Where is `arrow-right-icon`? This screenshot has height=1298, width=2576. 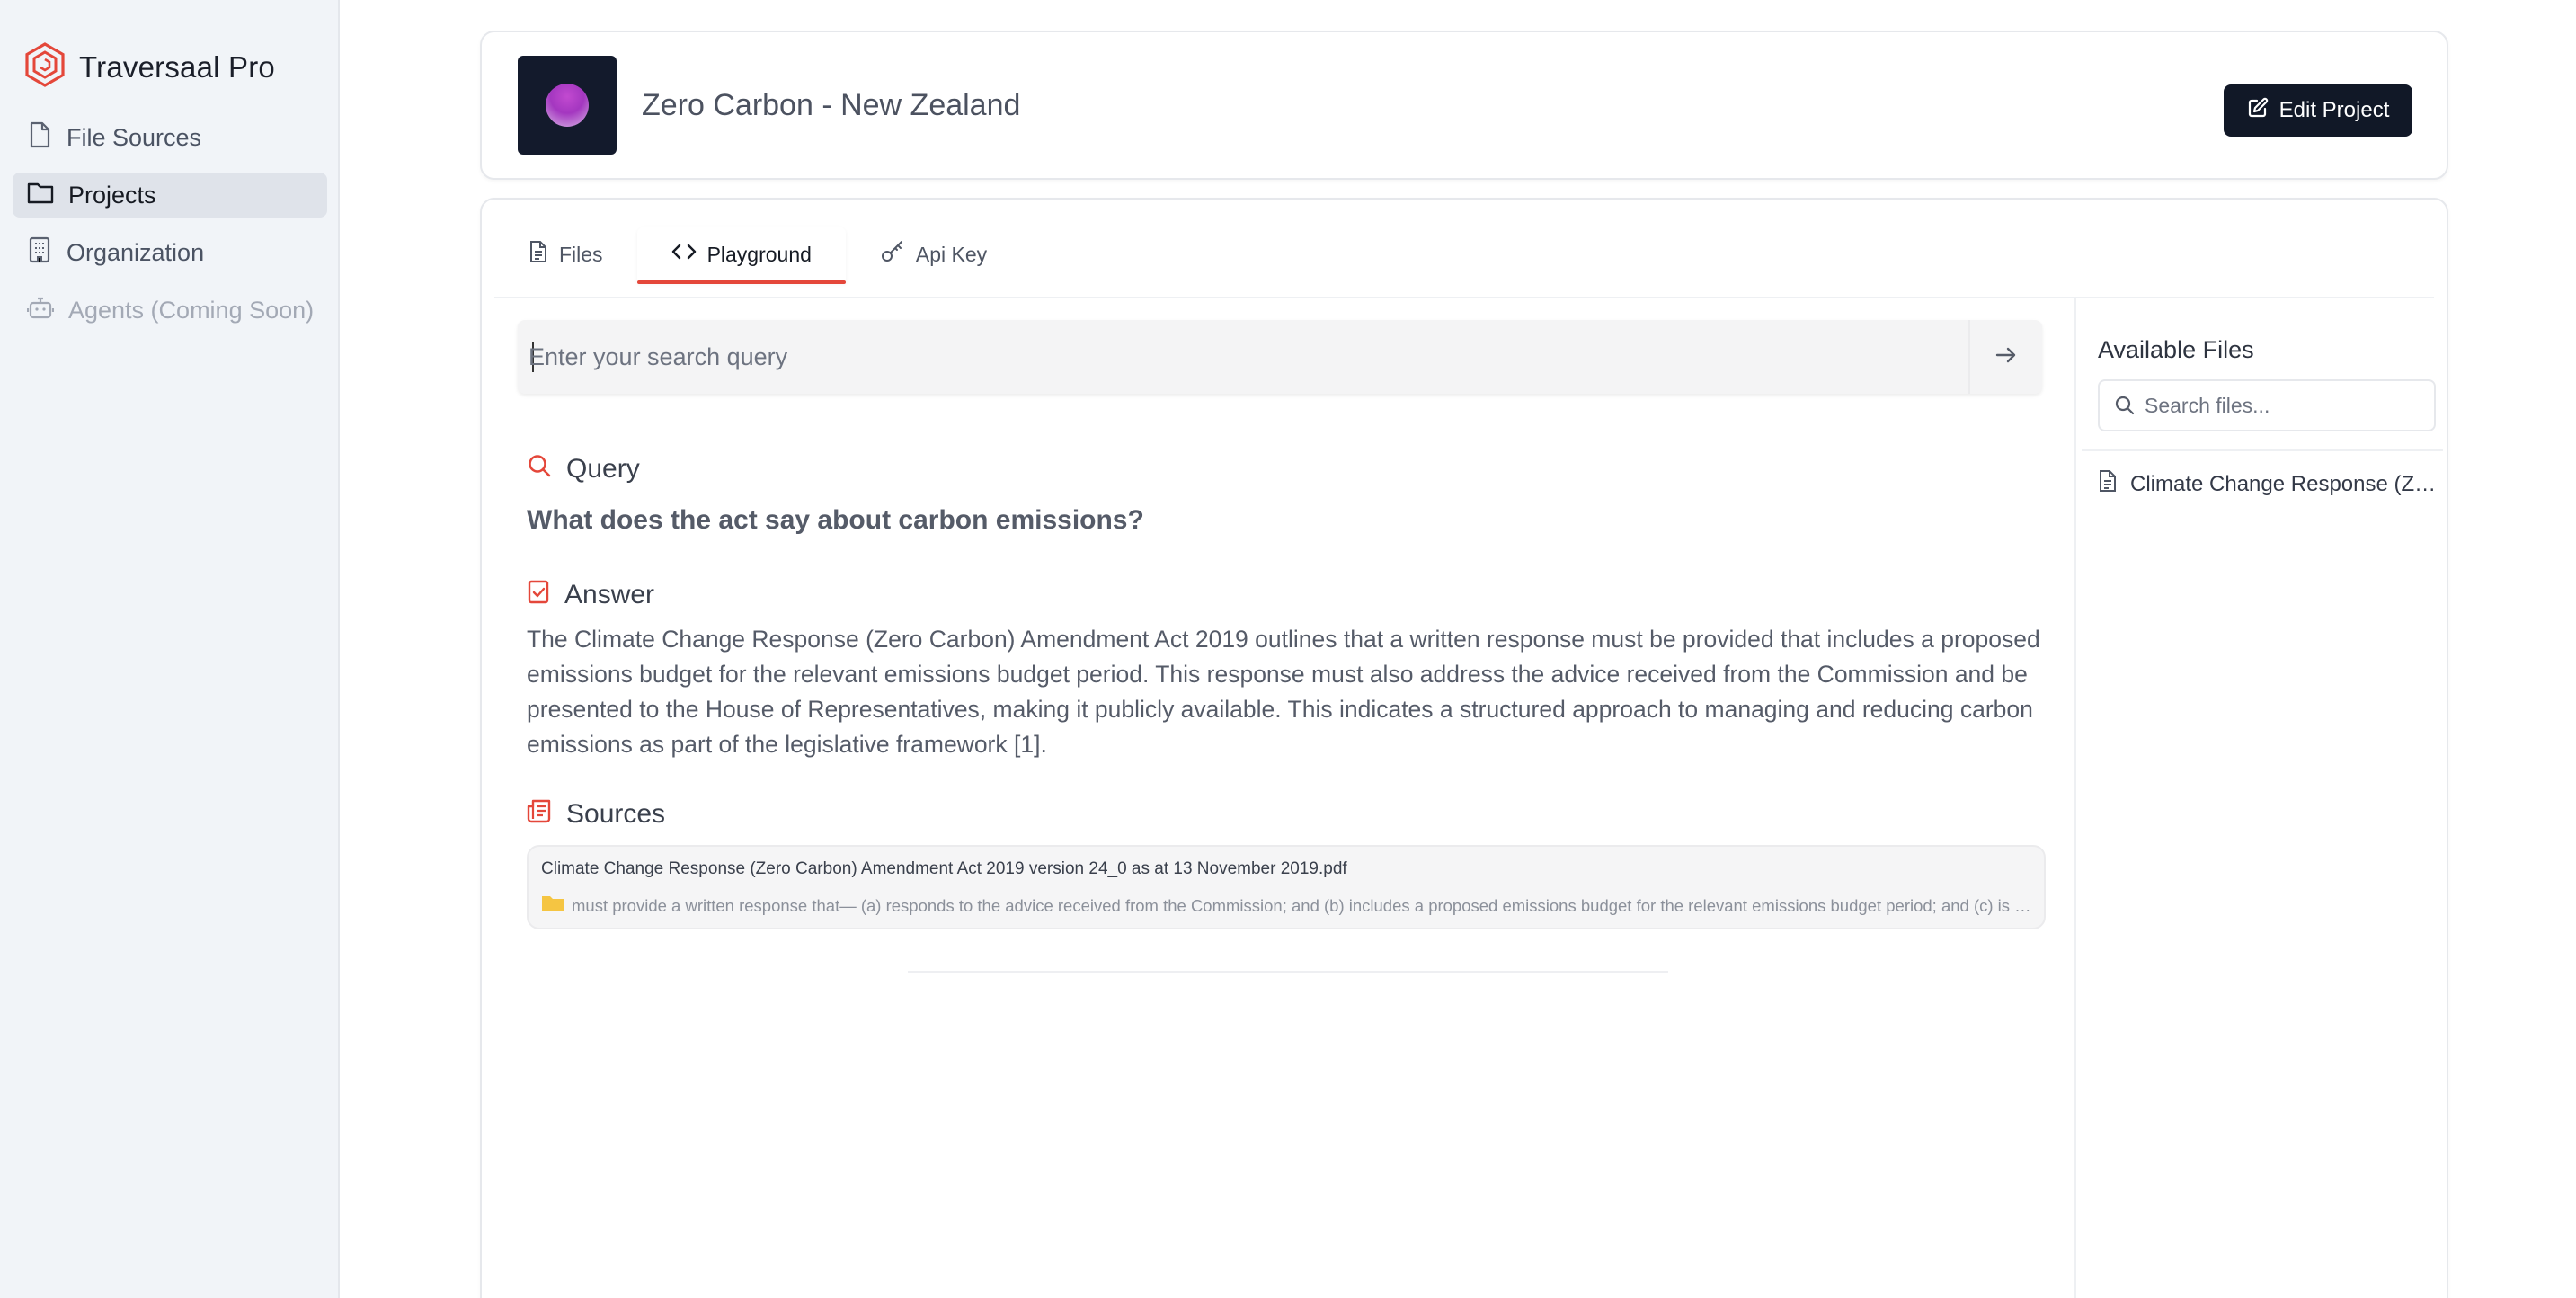
arrow-right-icon is located at coordinates (2006, 357).